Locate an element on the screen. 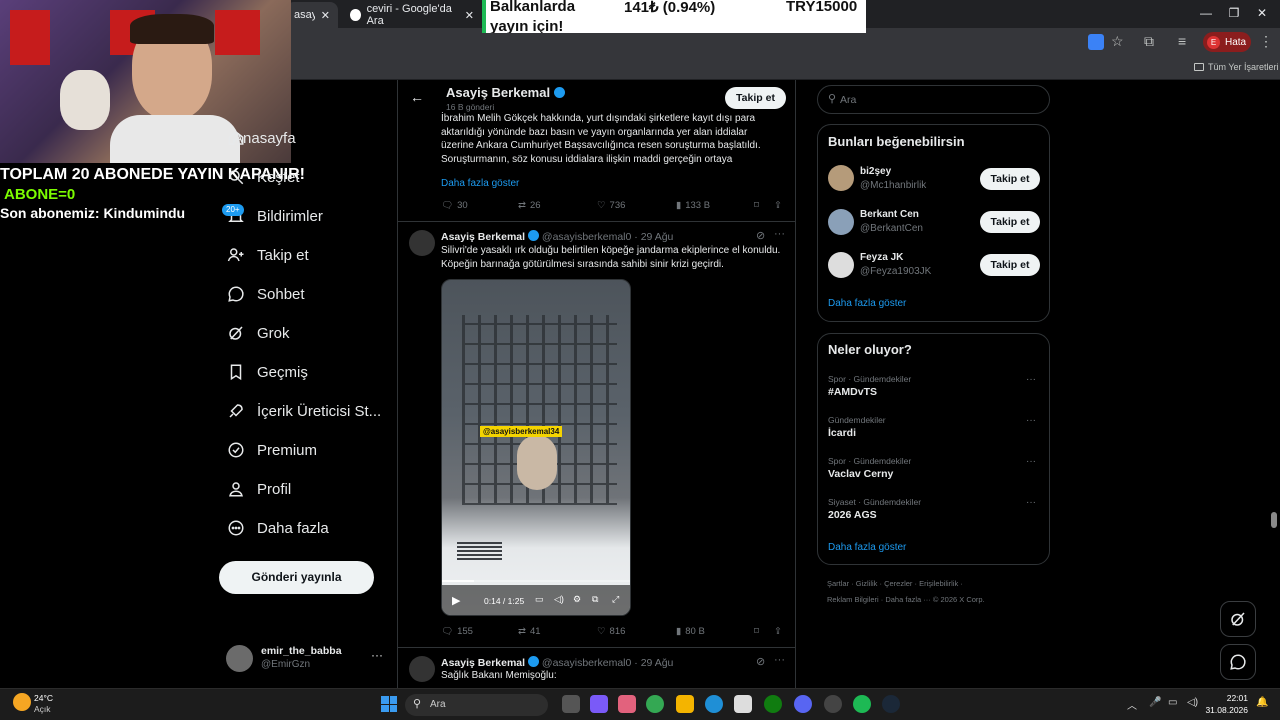 The height and width of the screenshot is (720, 1280). sidebar-item-grok: Grok is located at coordinates (258, 333).